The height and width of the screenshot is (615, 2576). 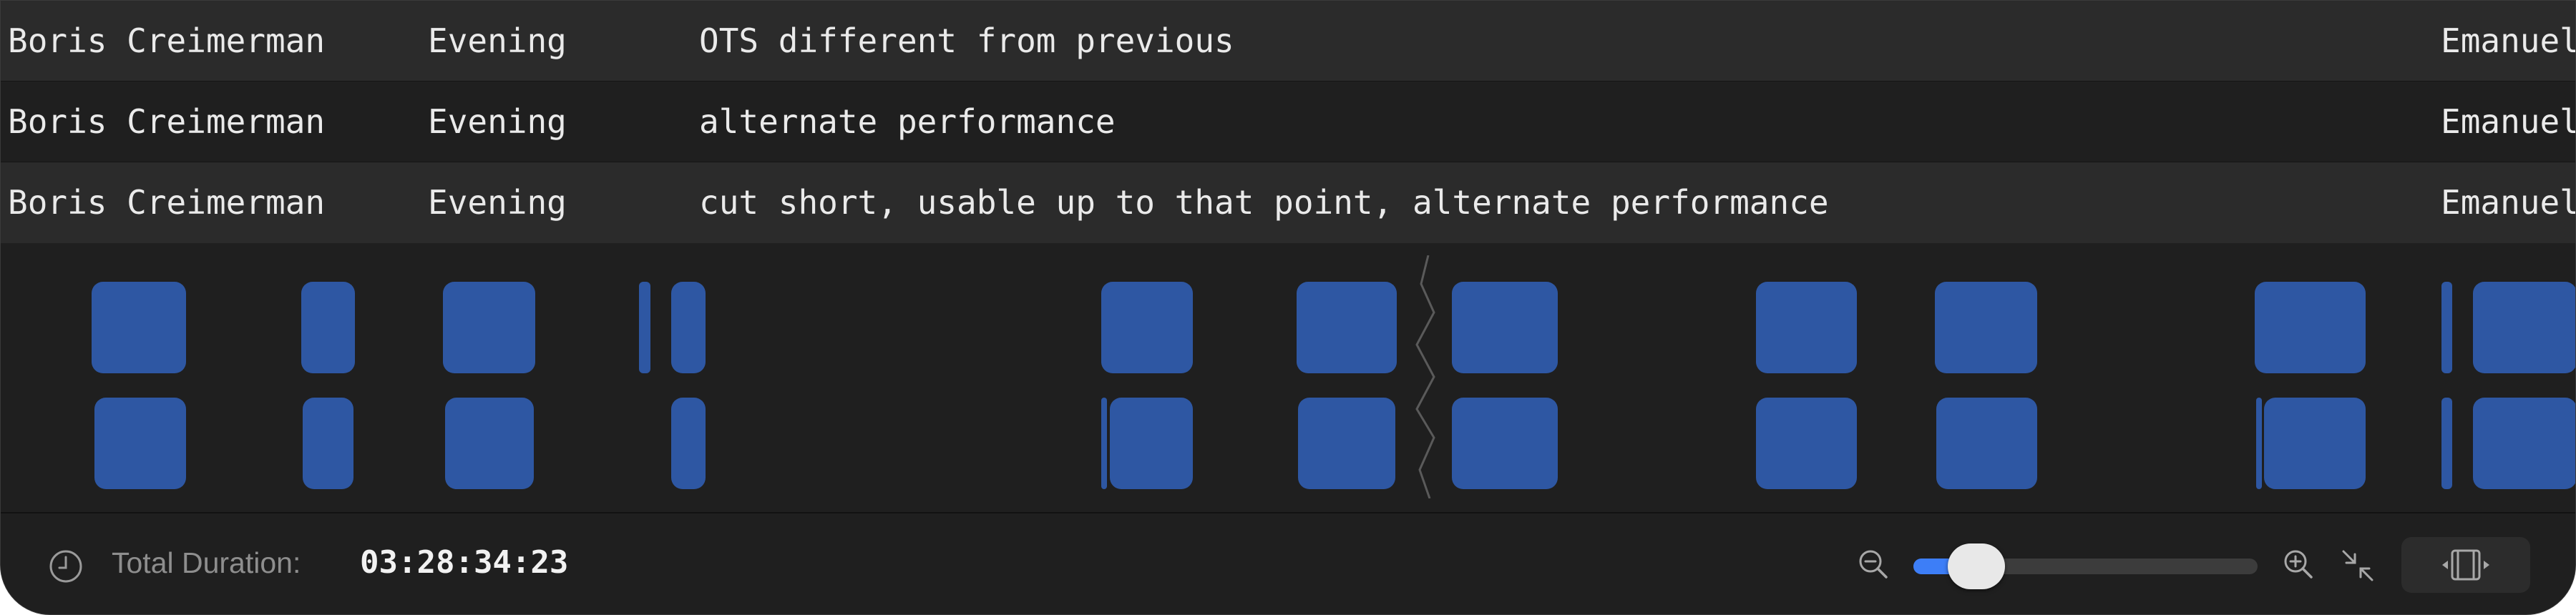 I want to click on zoom-slider, so click(x=2085, y=566).